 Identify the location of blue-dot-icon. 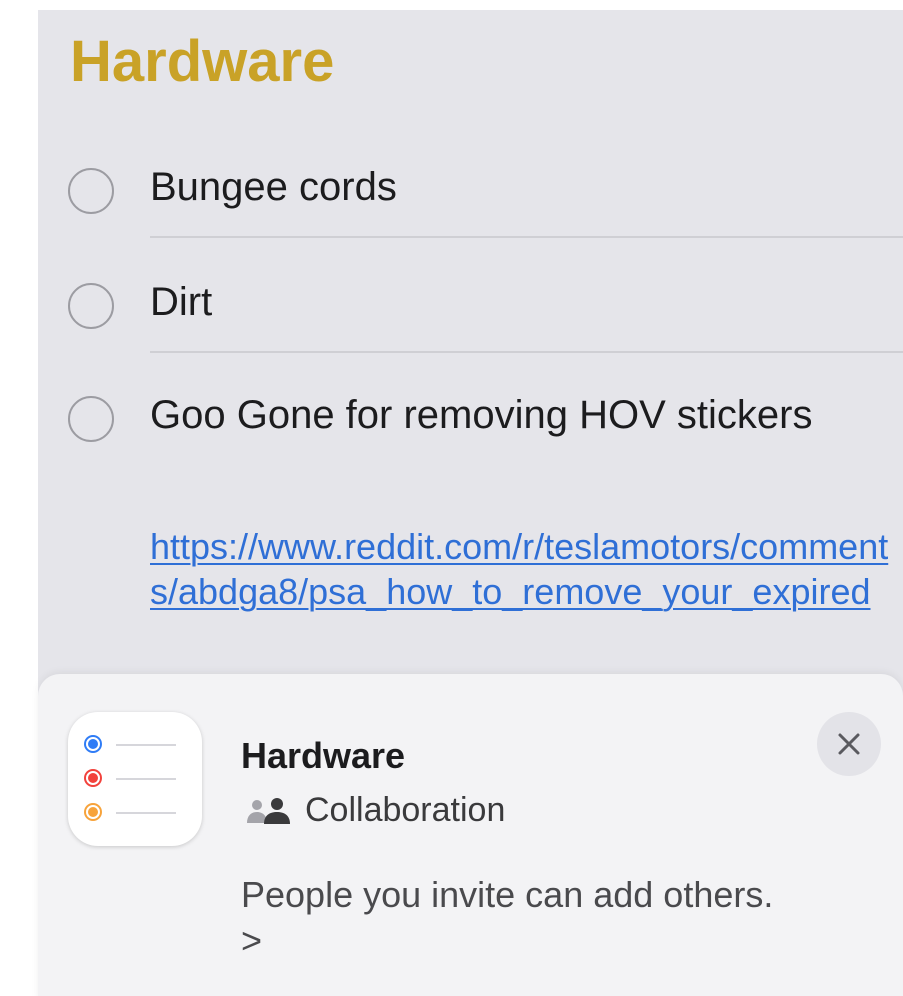
(93, 744).